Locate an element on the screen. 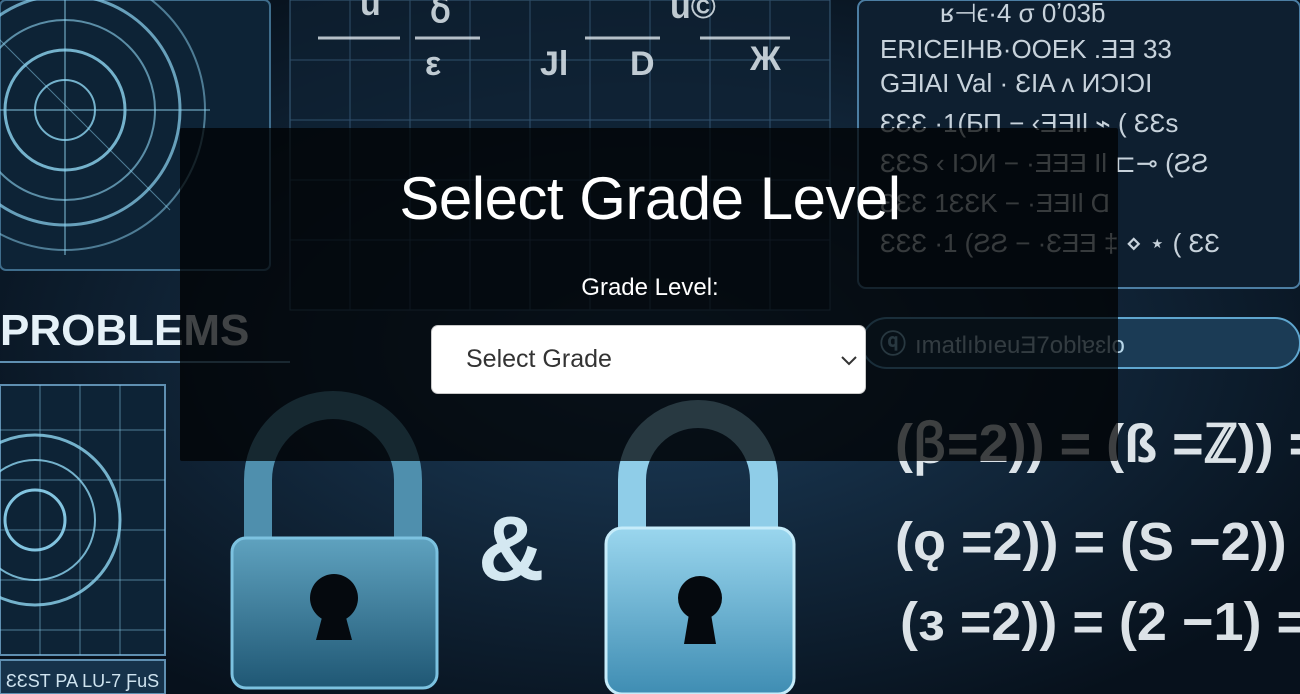 The width and height of the screenshot is (1300, 694). svg-text: (ǫ =2)) = (S −2)) = is located at coordinates (1097, 542).